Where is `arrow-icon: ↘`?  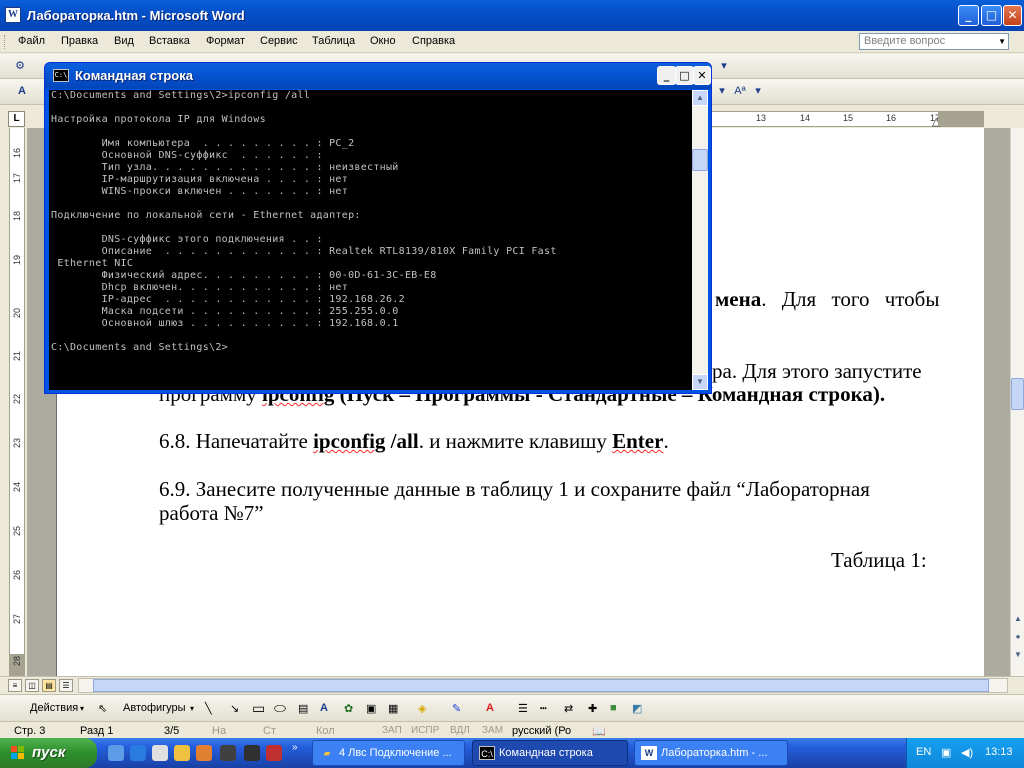
arrow-icon: ↘ is located at coordinates (234, 708).